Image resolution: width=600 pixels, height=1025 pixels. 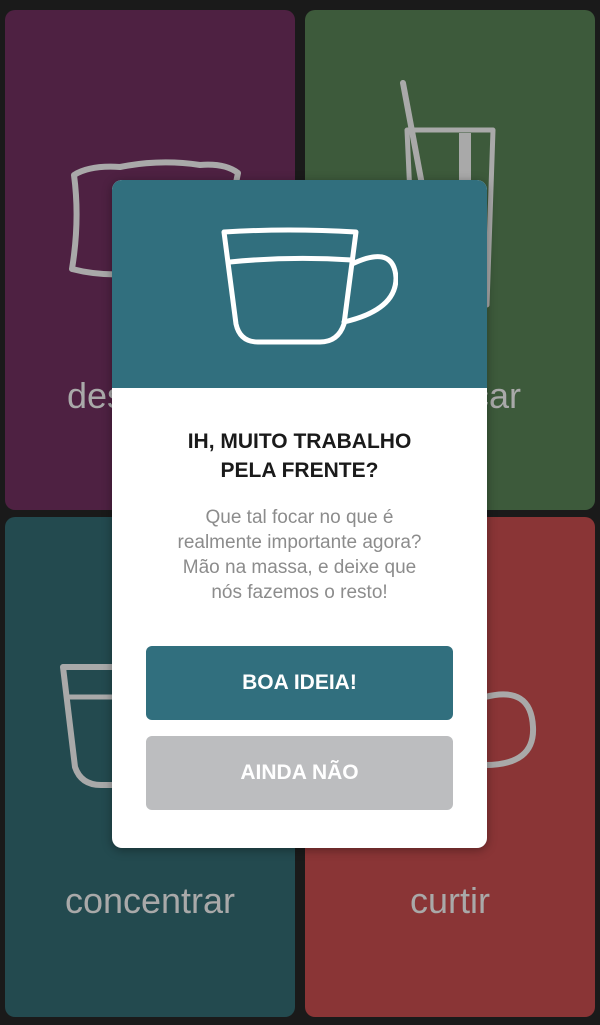 I want to click on coffee-cup-icon, so click(x=309, y=286).